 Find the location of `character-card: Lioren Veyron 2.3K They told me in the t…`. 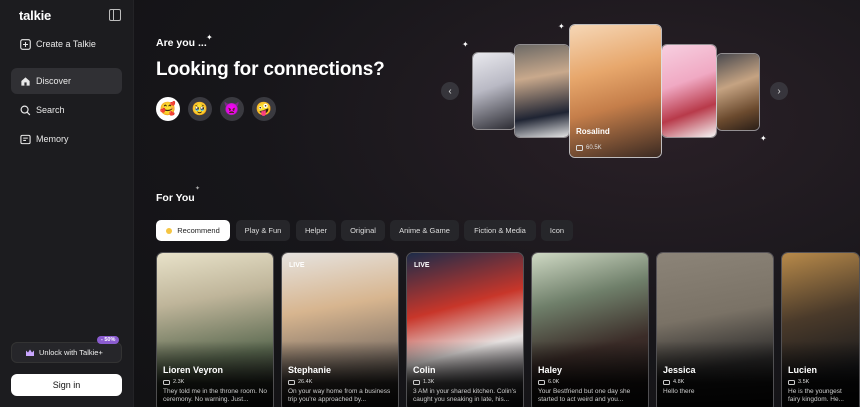

character-card: Lioren Veyron 2.3K They told me in the t… is located at coordinates (215, 329).